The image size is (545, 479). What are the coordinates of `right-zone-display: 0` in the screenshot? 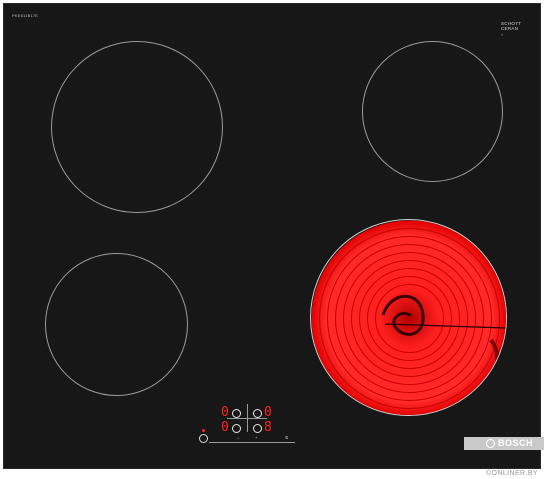 It's located at (268, 412).